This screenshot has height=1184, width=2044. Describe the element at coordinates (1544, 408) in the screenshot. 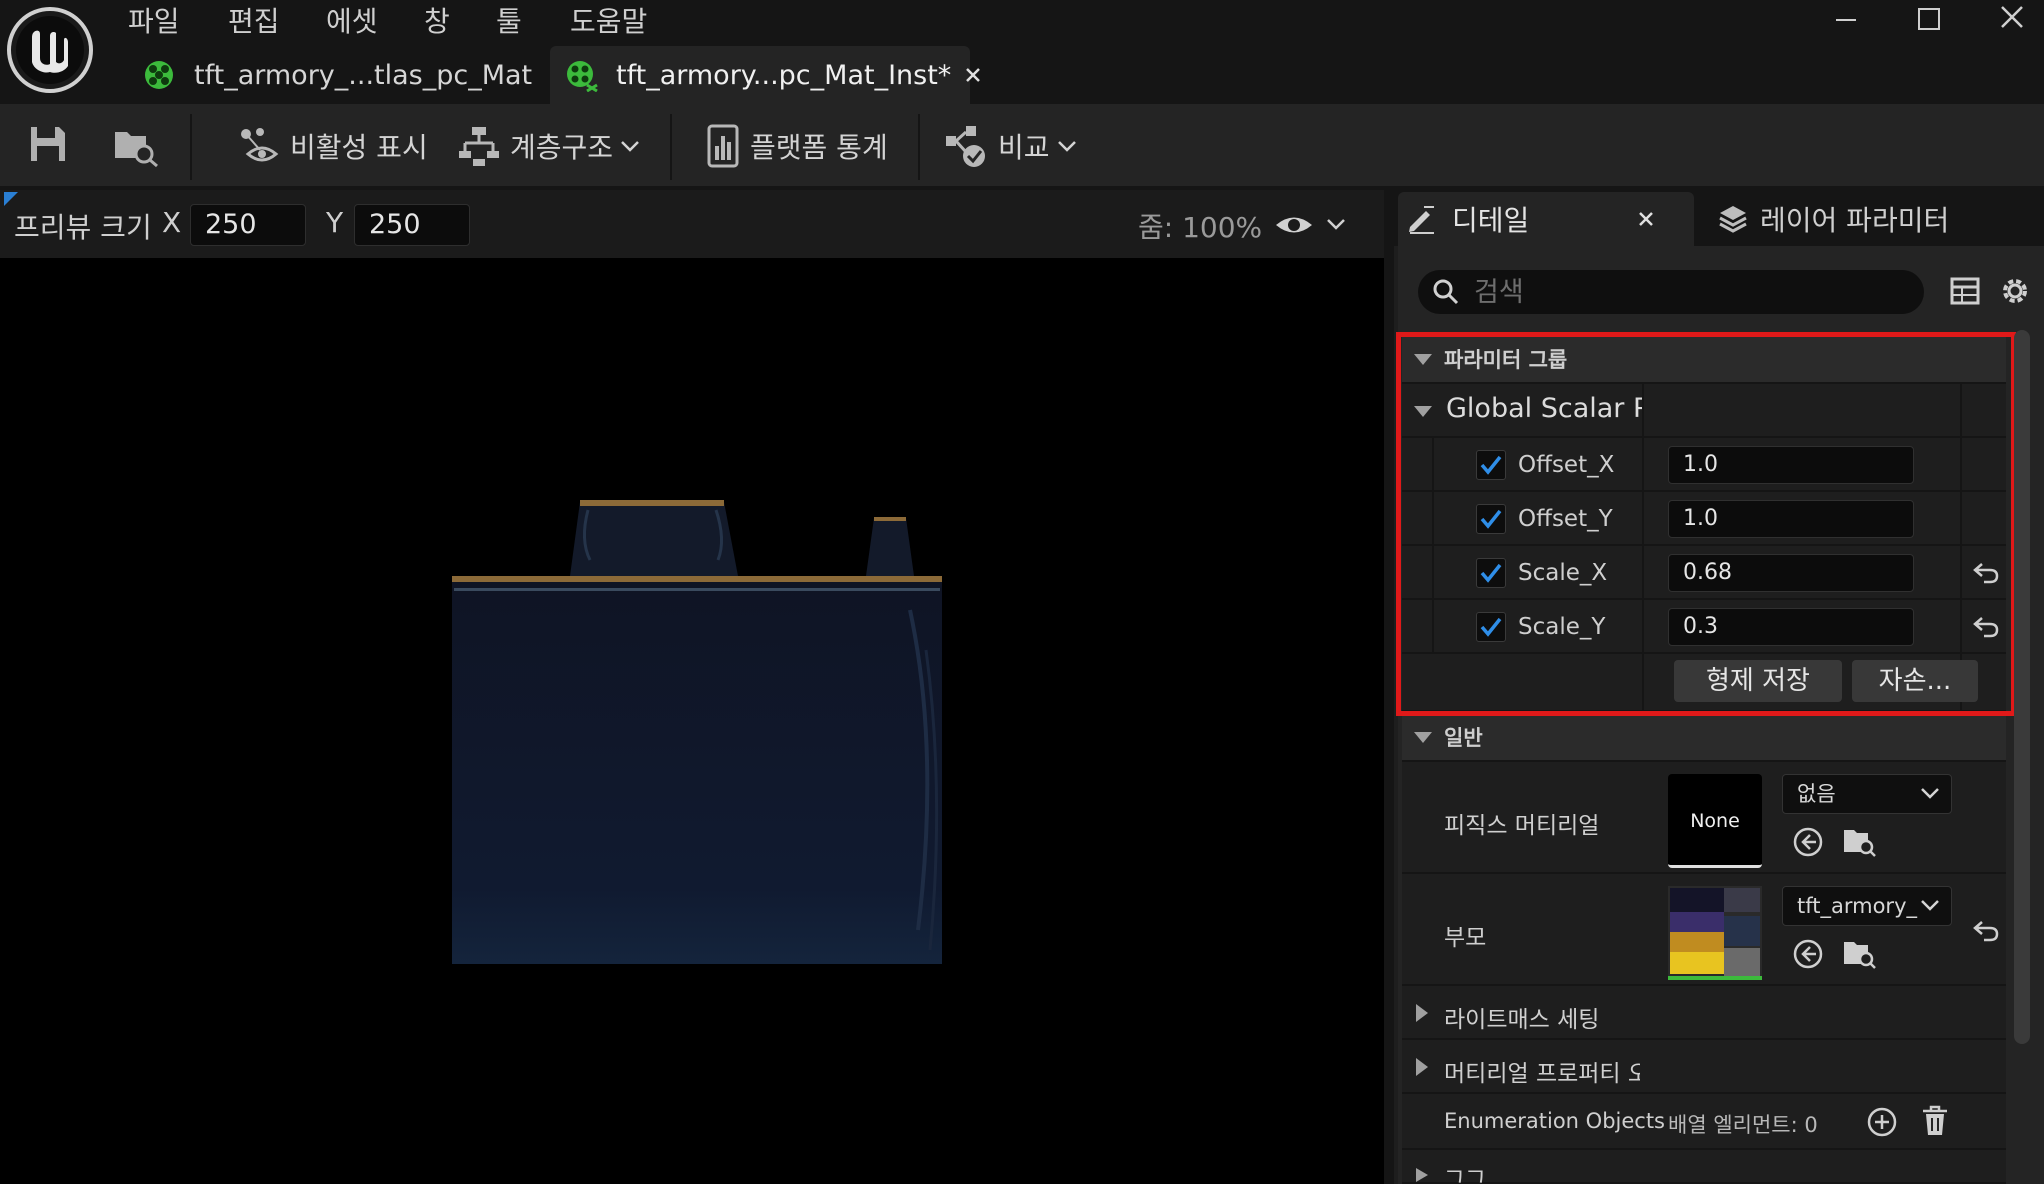

I see `global-scalar-title: Global Scalar Pa` at that location.